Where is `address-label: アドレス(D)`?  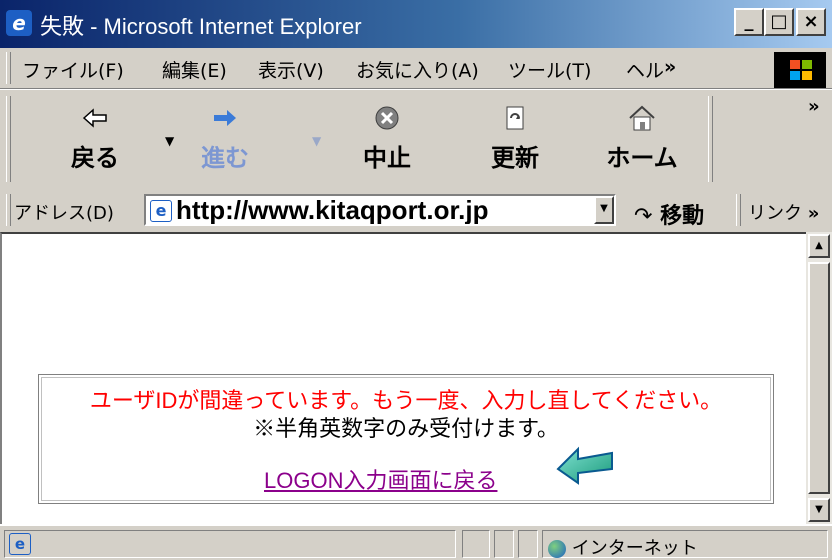 address-label: アドレス(D) is located at coordinates (64, 213).